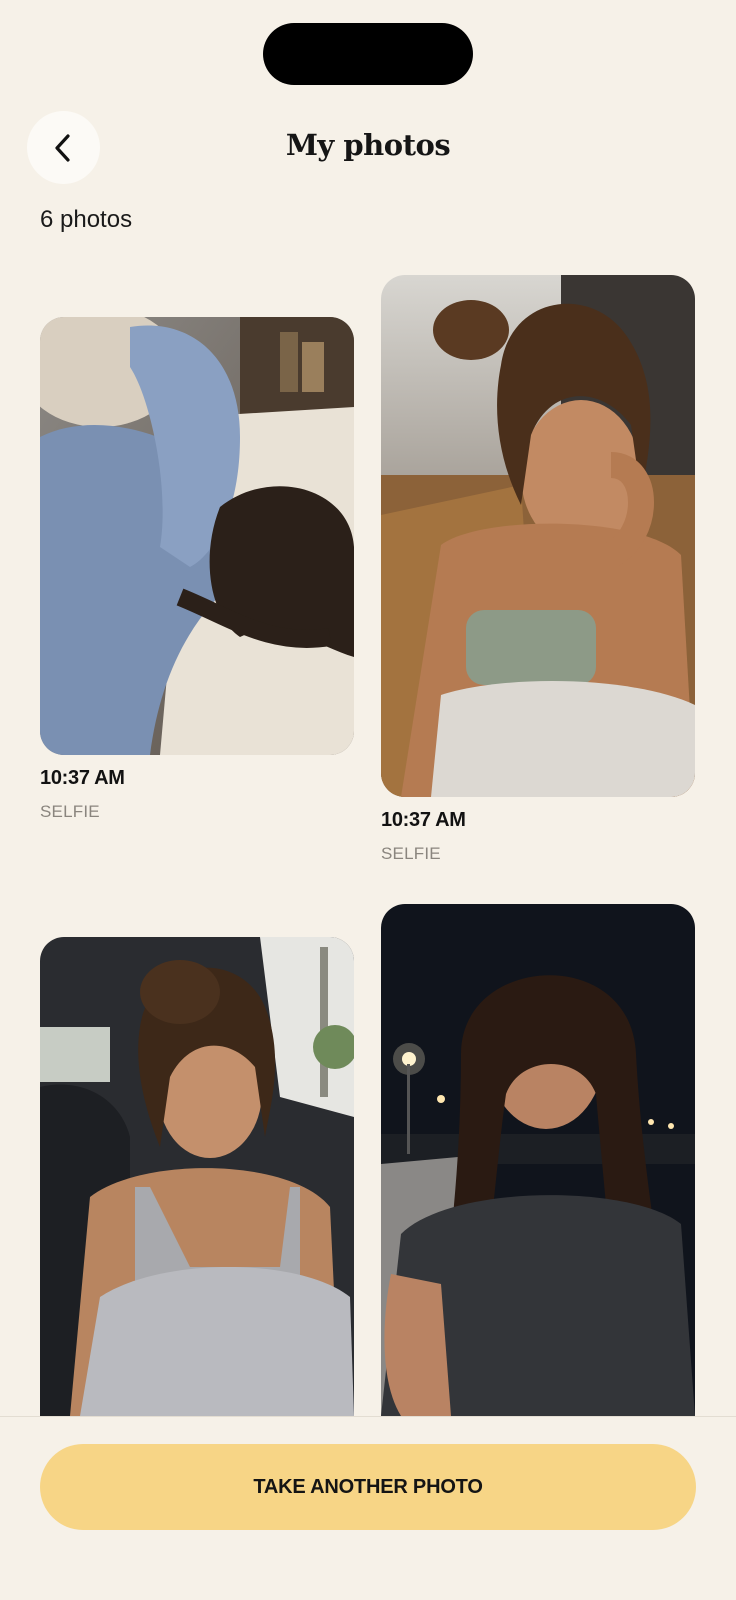 The height and width of the screenshot is (1600, 736). What do you see at coordinates (368, 54) in the screenshot?
I see `dynamic-island` at bounding box center [368, 54].